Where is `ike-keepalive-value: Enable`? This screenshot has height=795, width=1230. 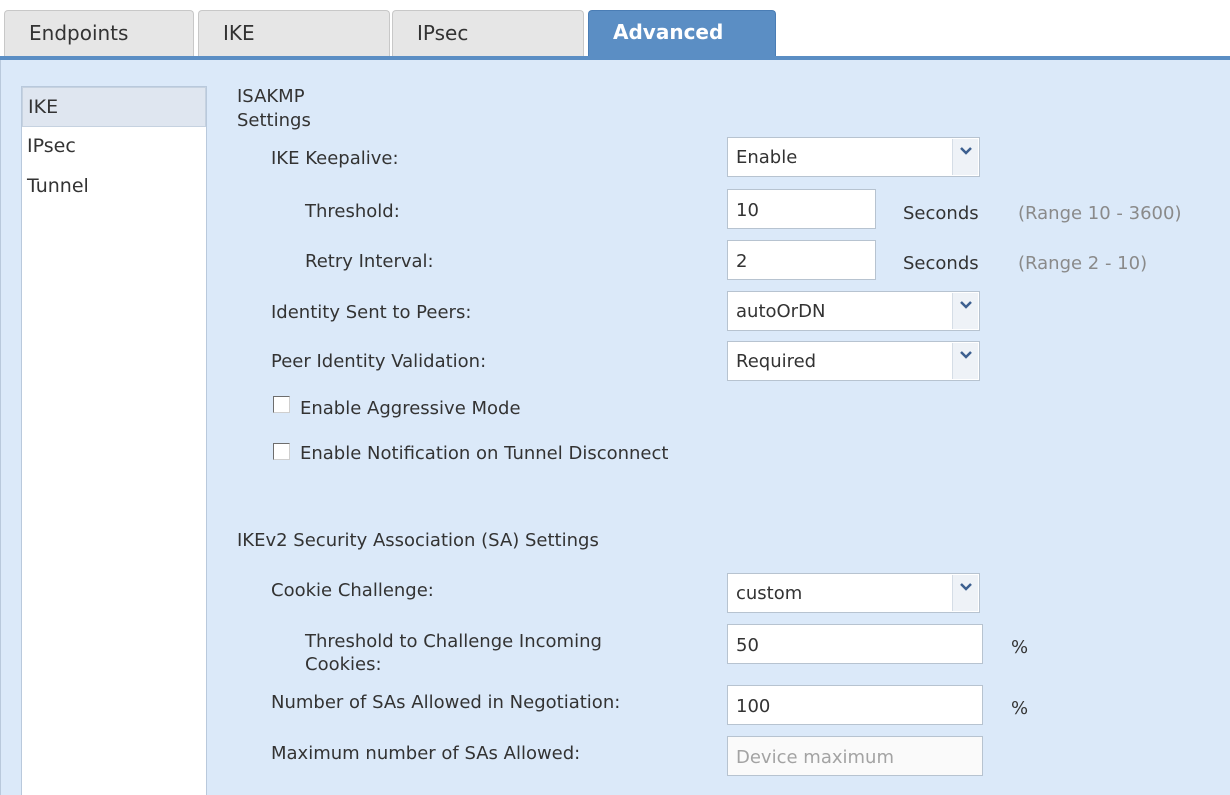
ike-keepalive-value: Enable is located at coordinates (767, 157).